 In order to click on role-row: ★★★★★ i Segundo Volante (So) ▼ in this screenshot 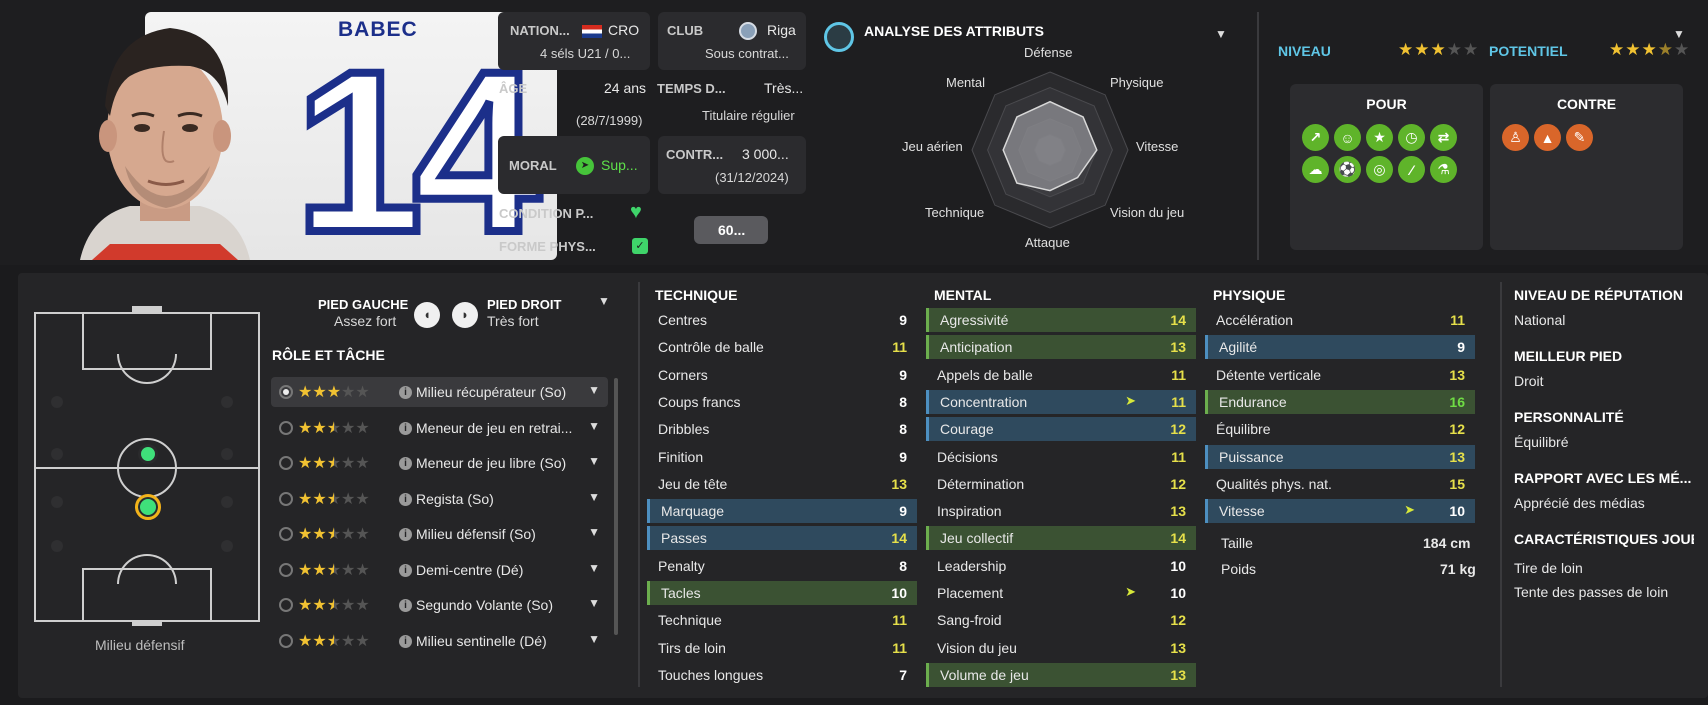, I will do `click(439, 605)`.